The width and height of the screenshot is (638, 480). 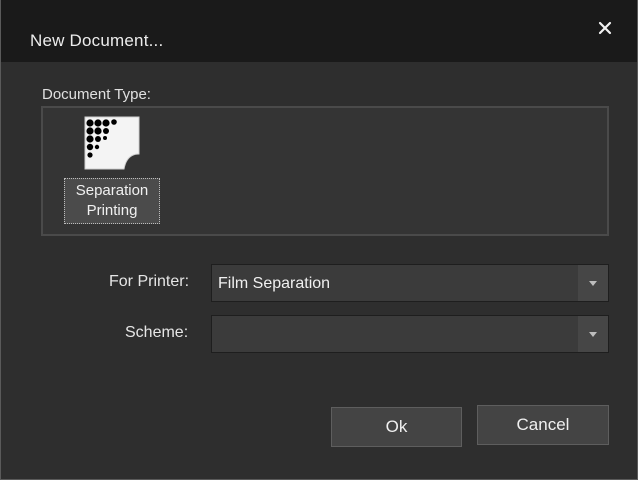 I want to click on document-type-item-separation-printing: Separation Printing, so click(x=113, y=171).